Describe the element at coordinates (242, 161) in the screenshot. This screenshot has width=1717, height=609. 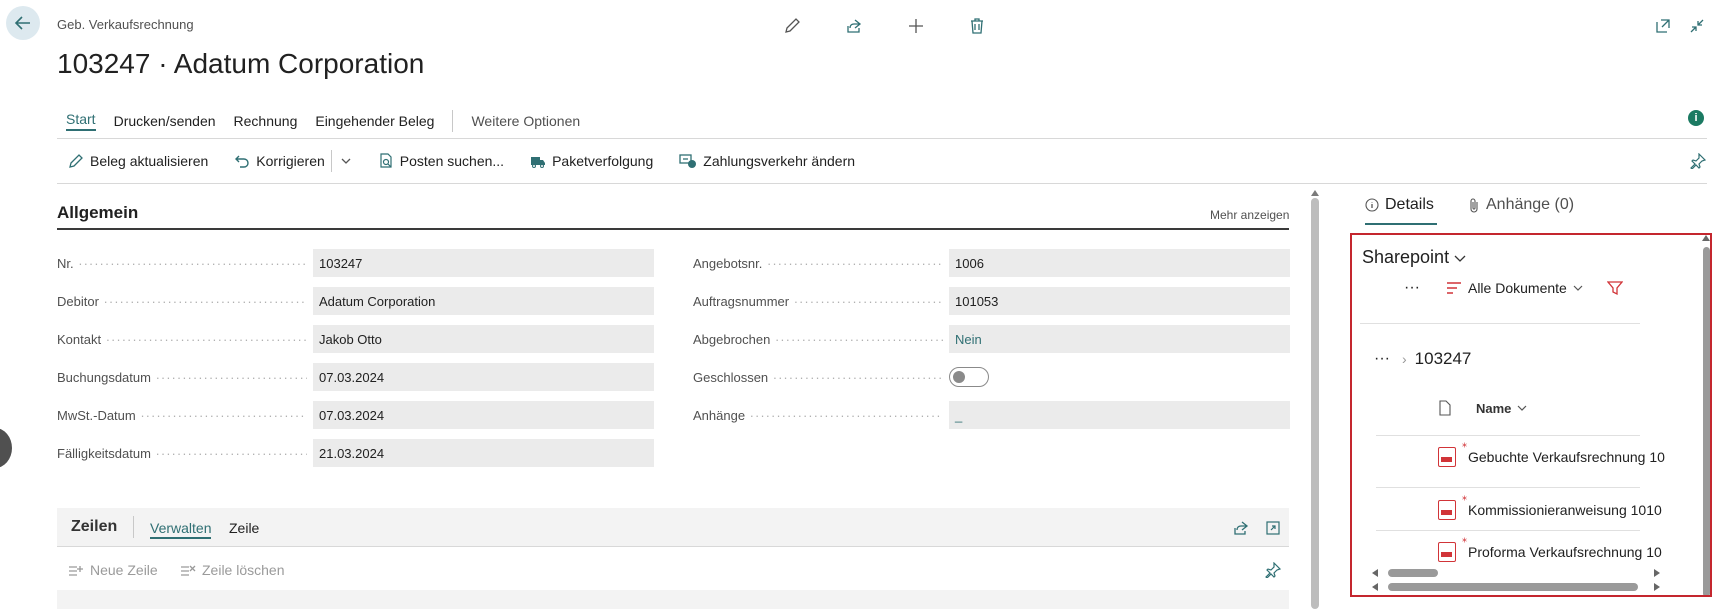
I see `undo-icon` at that location.